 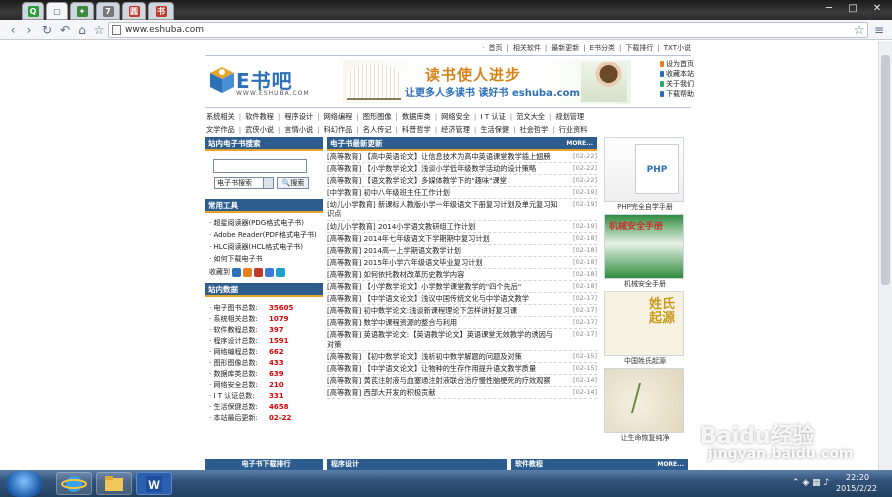 What do you see at coordinates (416, 129) in the screenshot?
I see `cat-link: 科普哲学` at bounding box center [416, 129].